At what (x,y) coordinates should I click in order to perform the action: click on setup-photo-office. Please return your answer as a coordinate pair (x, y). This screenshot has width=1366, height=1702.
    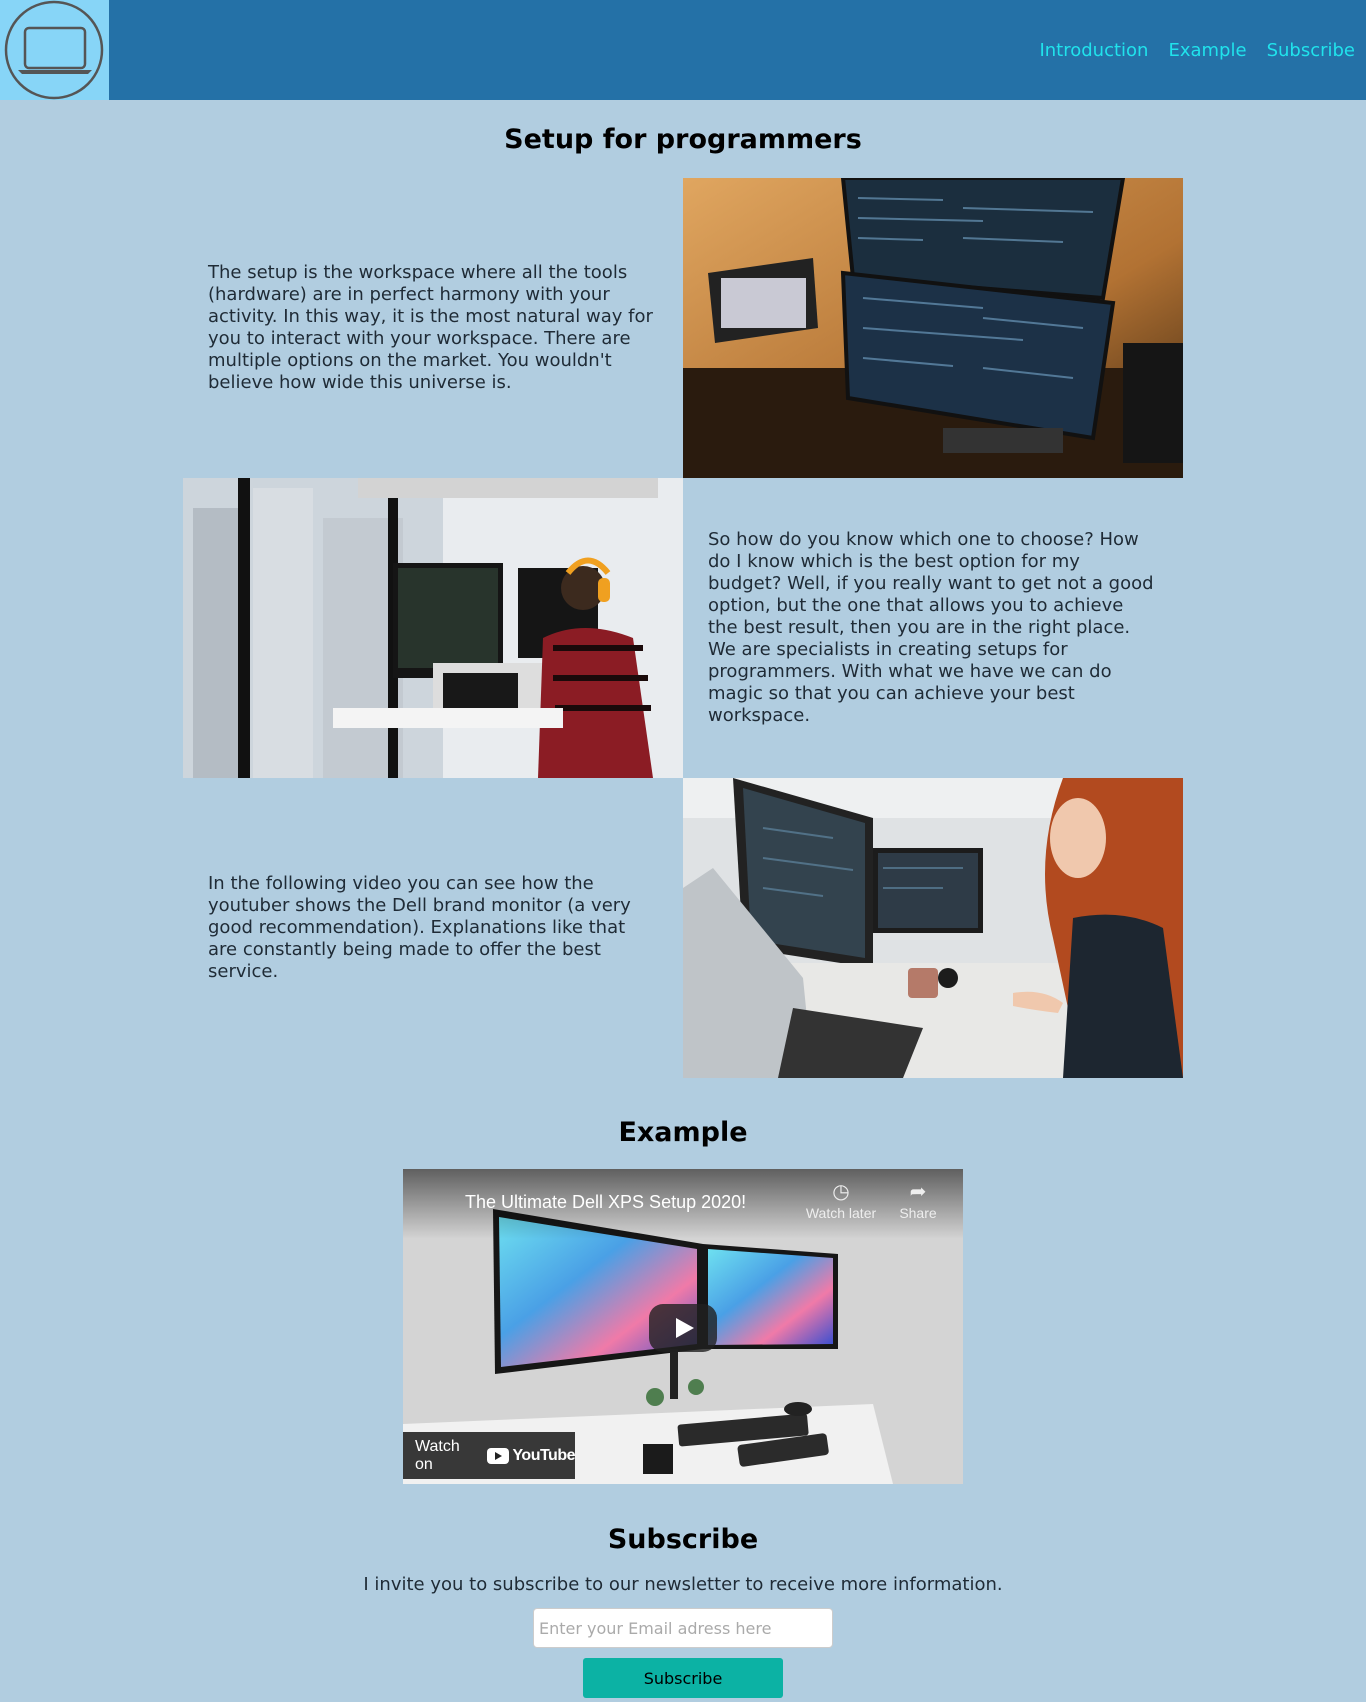
    Looking at the image, I should click on (933, 928).